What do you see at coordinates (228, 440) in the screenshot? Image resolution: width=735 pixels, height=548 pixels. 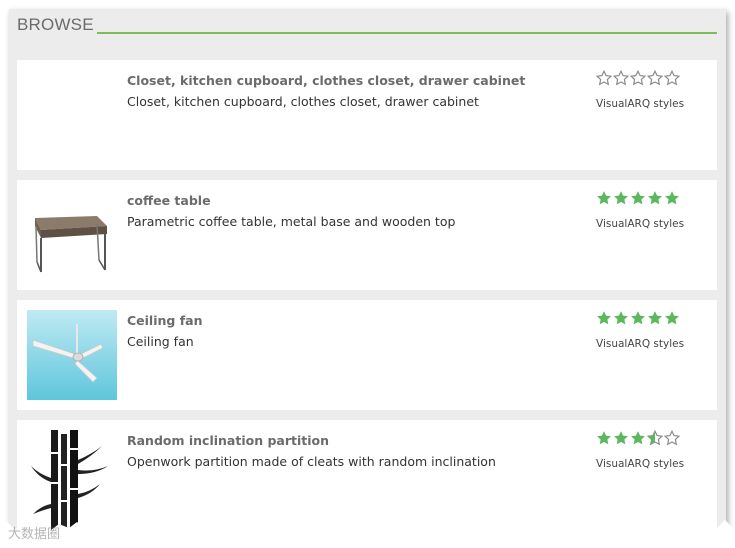 I see `item-title: Random inclination partition` at bounding box center [228, 440].